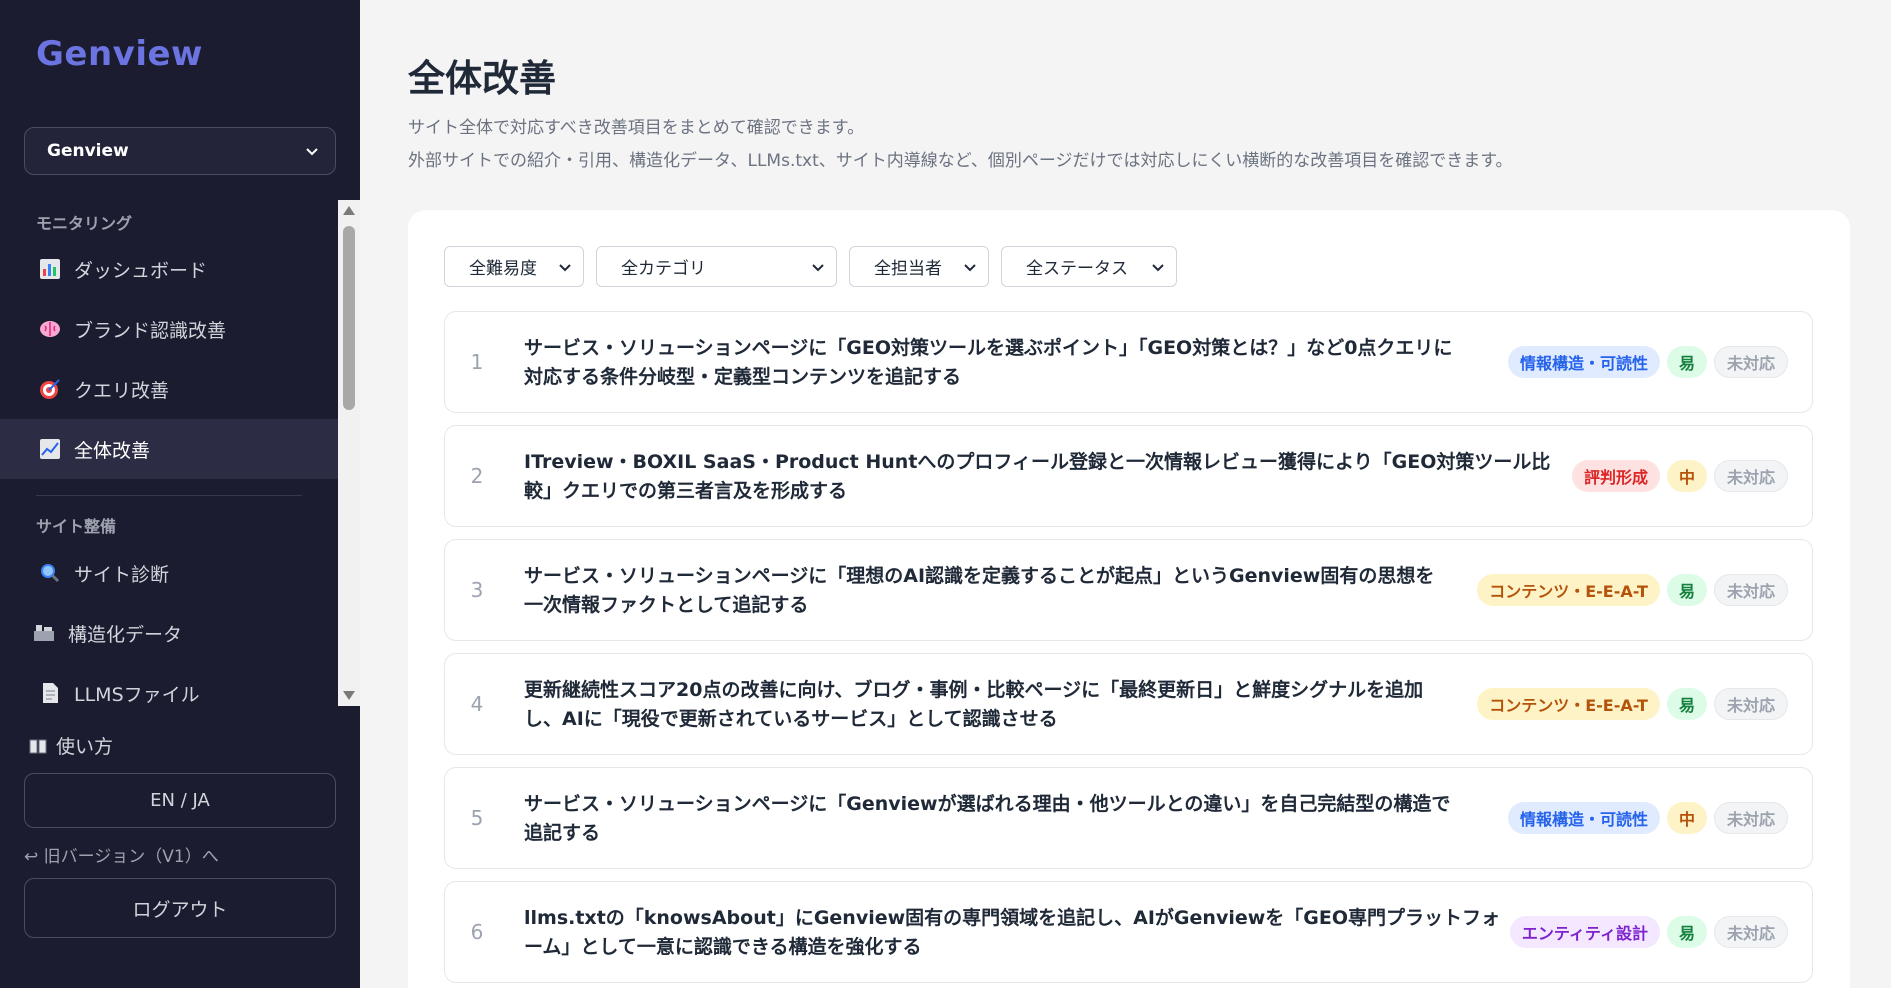  I want to click on sidebar-item-brand: ブランド認識改善, so click(169, 329).